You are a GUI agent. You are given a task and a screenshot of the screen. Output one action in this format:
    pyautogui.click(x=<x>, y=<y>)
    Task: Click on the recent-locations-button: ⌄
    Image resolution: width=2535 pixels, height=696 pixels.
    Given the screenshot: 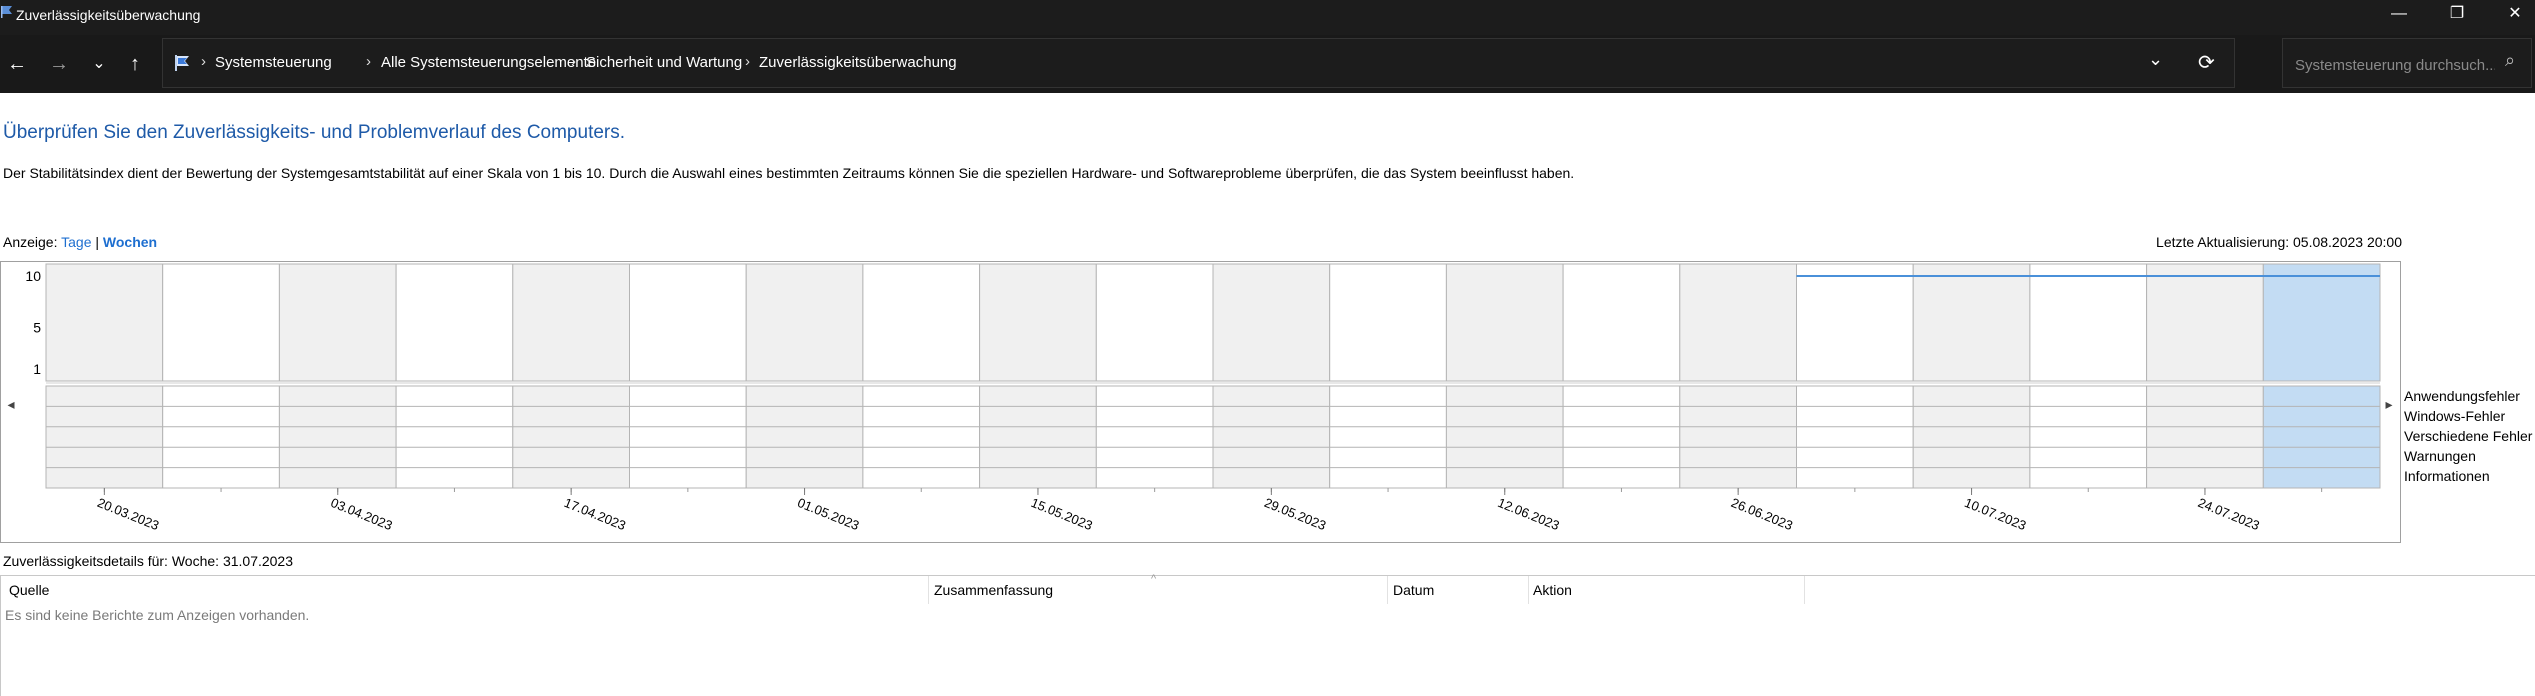 What is the action you would take?
    pyautogui.click(x=99, y=64)
    